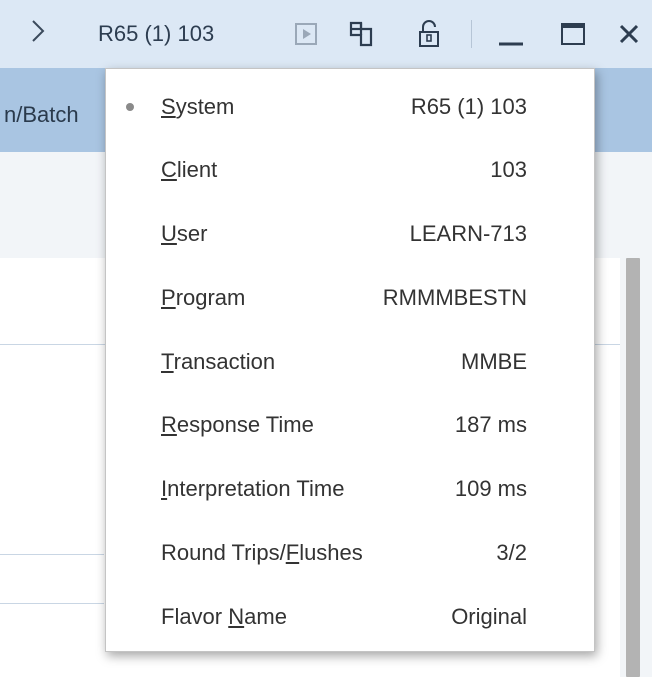 This screenshot has height=677, width=652. I want to click on menu-item: Transaction MMBE, so click(350, 362).